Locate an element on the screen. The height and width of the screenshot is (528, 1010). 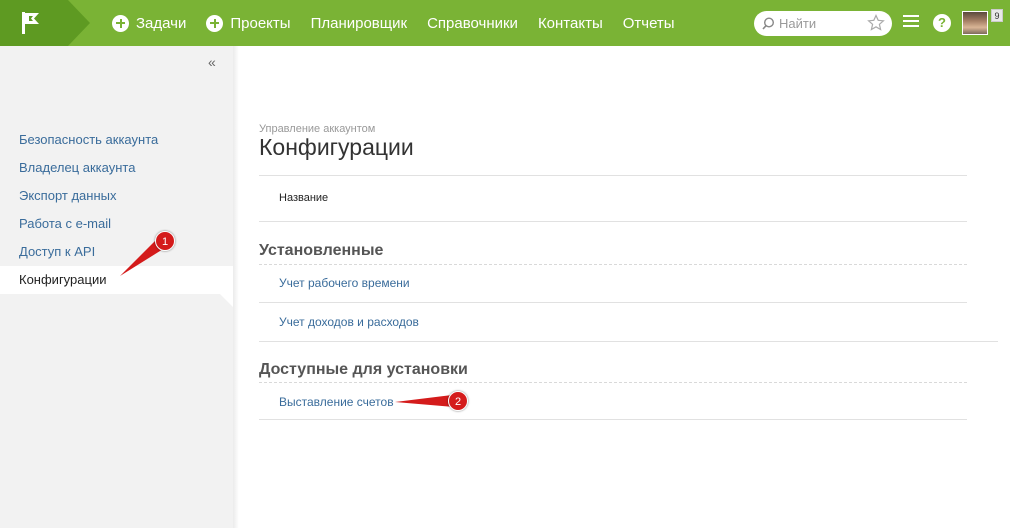
search-icon is located at coordinates (768, 23).